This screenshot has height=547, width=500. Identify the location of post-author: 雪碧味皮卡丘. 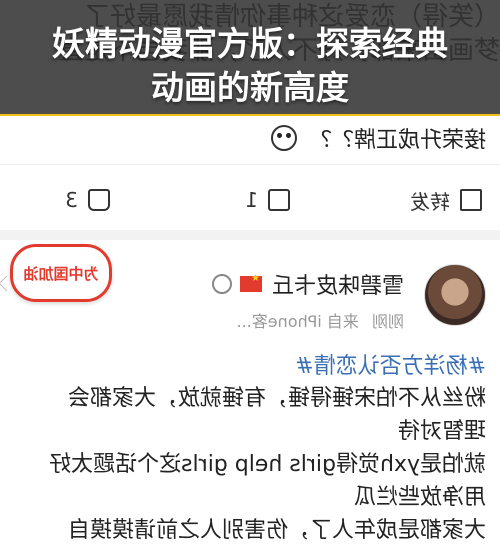
(307, 284).